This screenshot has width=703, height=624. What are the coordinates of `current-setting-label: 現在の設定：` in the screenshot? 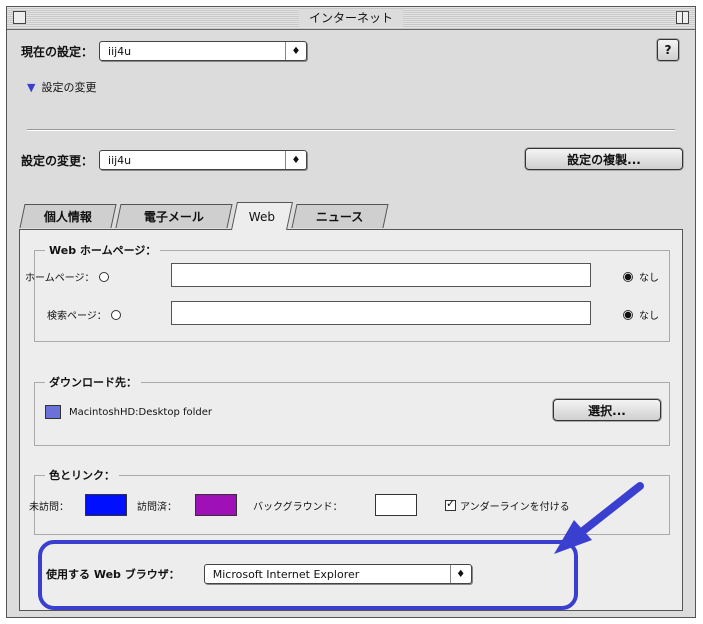 It's located at (57, 51).